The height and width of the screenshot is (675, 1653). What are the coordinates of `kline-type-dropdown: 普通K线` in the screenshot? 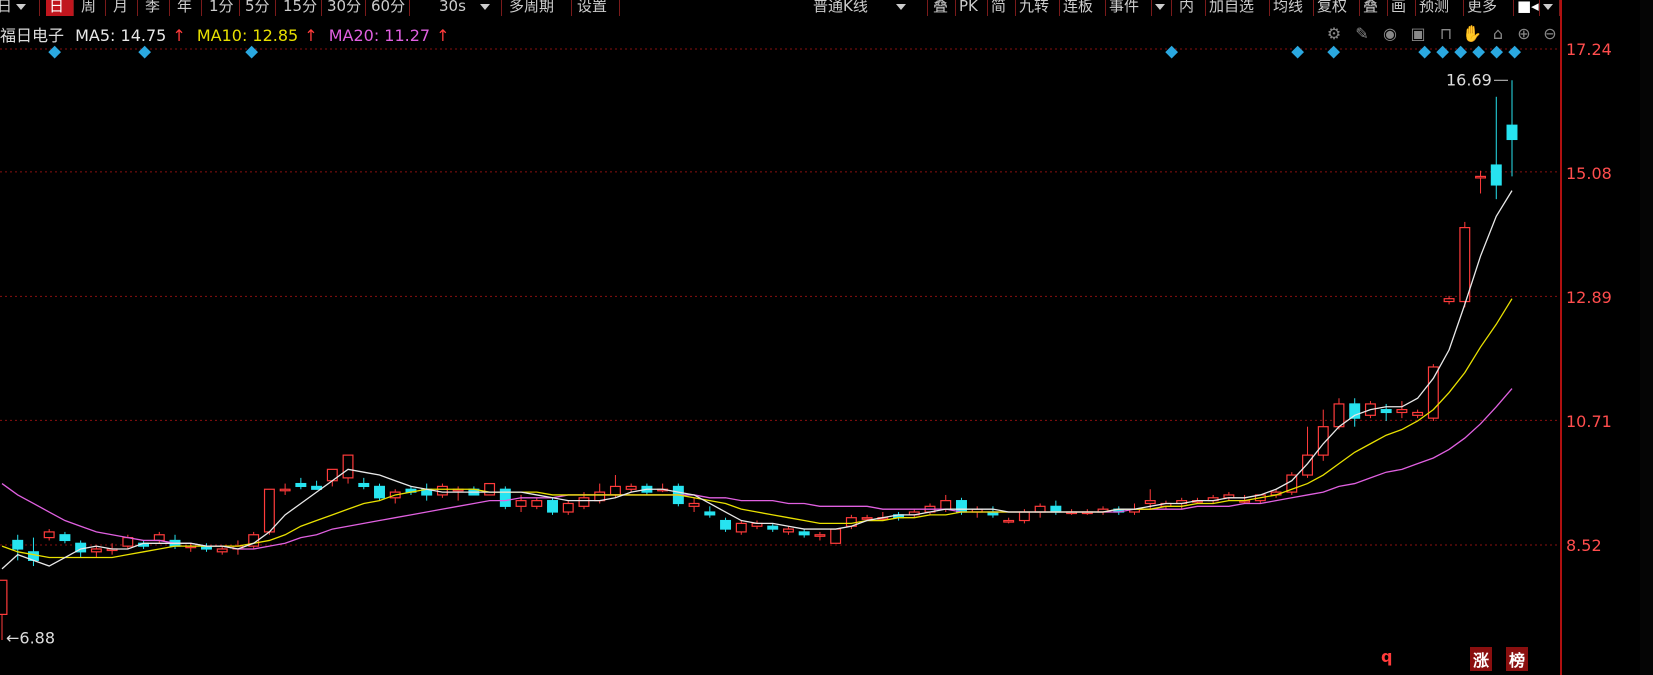 It's located at (862, 8).